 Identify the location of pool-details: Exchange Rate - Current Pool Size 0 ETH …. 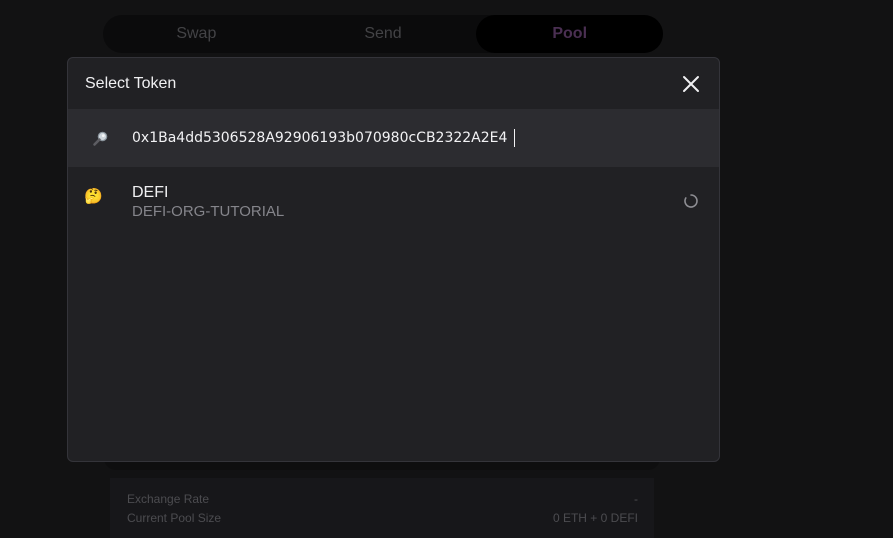
(382, 508).